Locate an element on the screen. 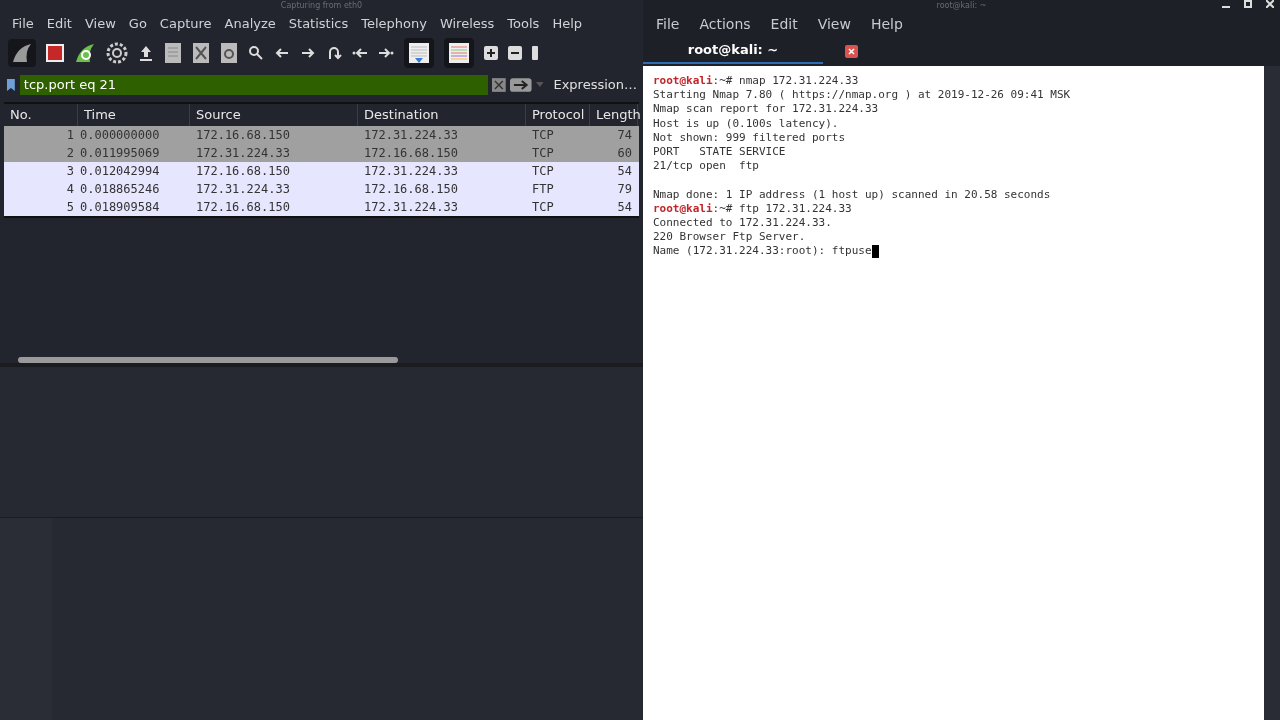 The height and width of the screenshot is (720, 1280). output-line: Not shown: 999 filtered ports is located at coordinates (749, 137).